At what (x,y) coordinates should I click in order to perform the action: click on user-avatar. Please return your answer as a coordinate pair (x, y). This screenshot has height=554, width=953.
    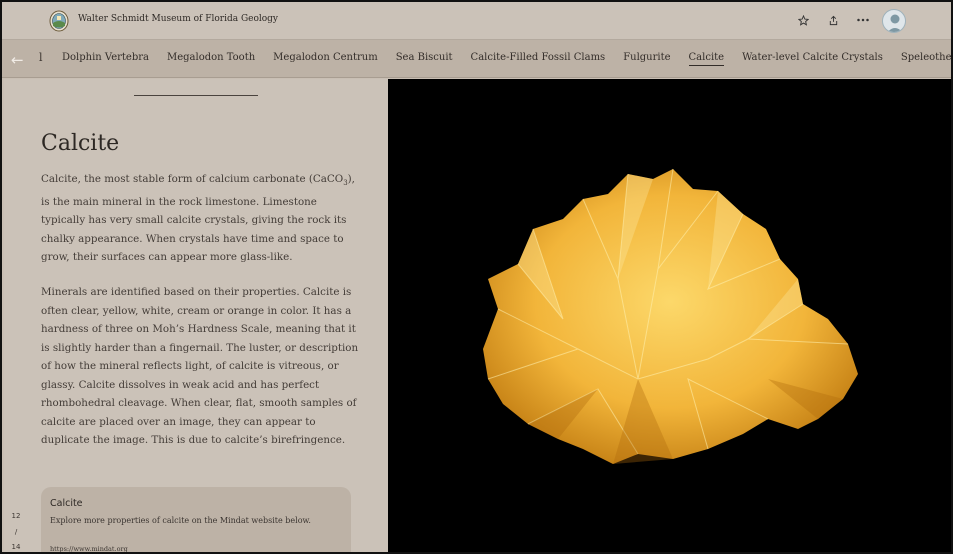
    Looking at the image, I should click on (894, 21).